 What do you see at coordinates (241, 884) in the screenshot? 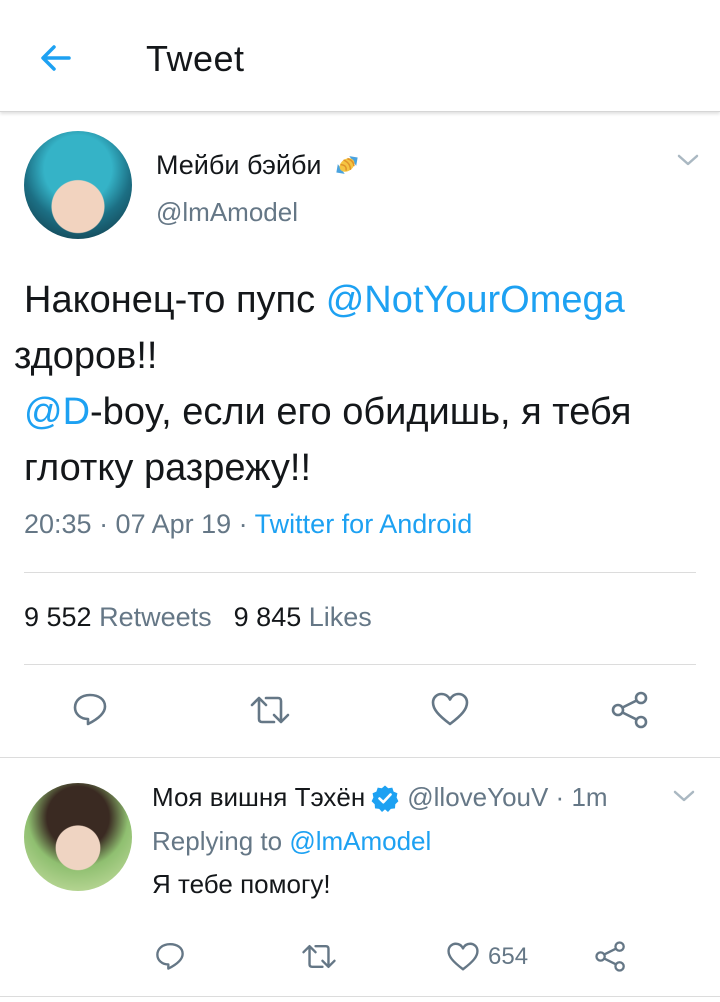
I see `reply-text: Я тебе помогу!` at bounding box center [241, 884].